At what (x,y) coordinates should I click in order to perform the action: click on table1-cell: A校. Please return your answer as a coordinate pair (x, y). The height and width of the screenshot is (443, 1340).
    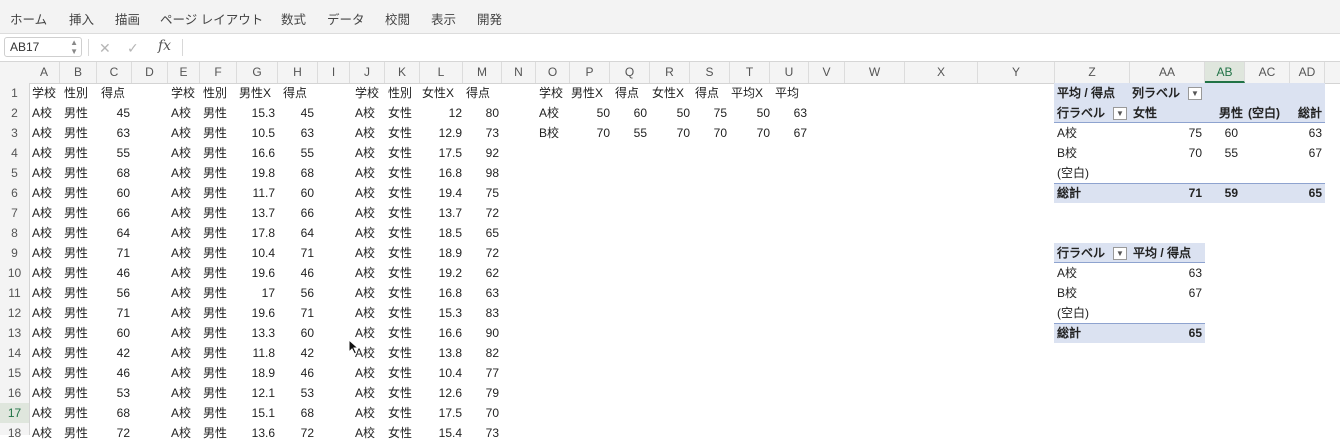
    Looking at the image, I should click on (42, 173).